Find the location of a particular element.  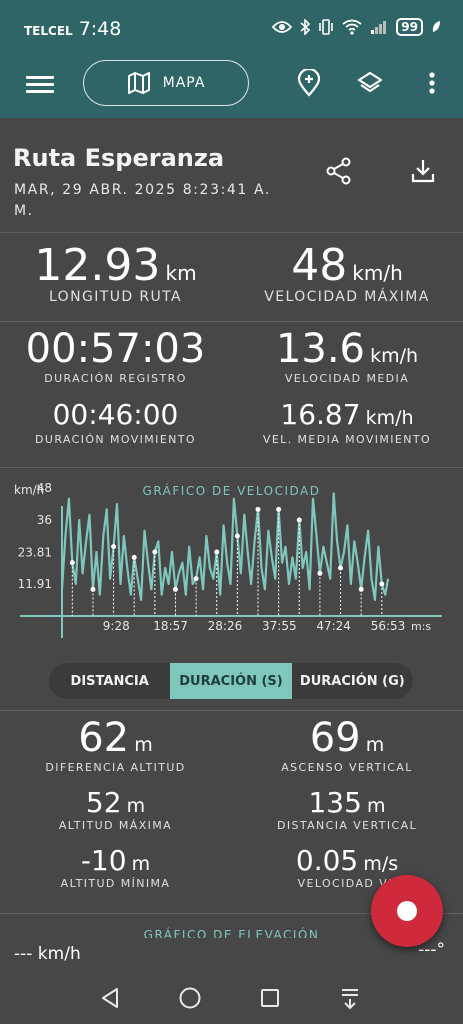

back-button is located at coordinates (111, 999).